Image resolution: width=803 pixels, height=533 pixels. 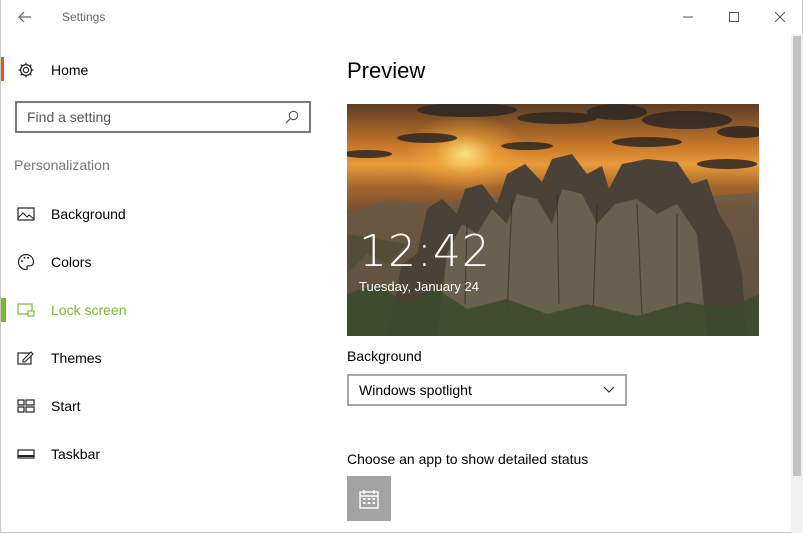 I want to click on scrollbar-thumb, so click(x=797, y=256).